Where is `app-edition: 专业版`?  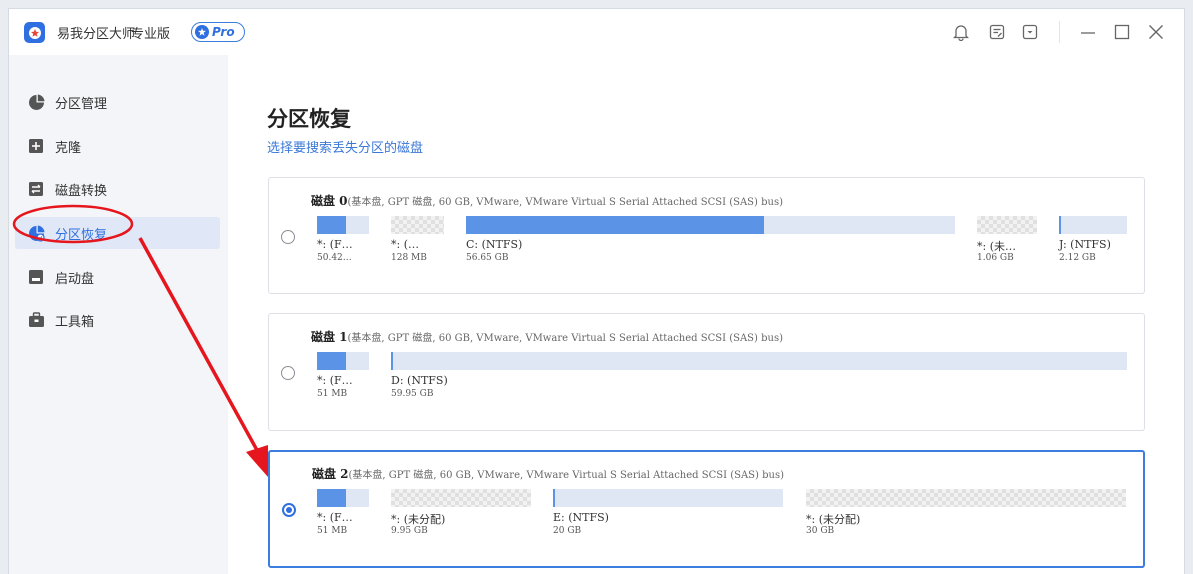
app-edition: 专业版 is located at coordinates (151, 34).